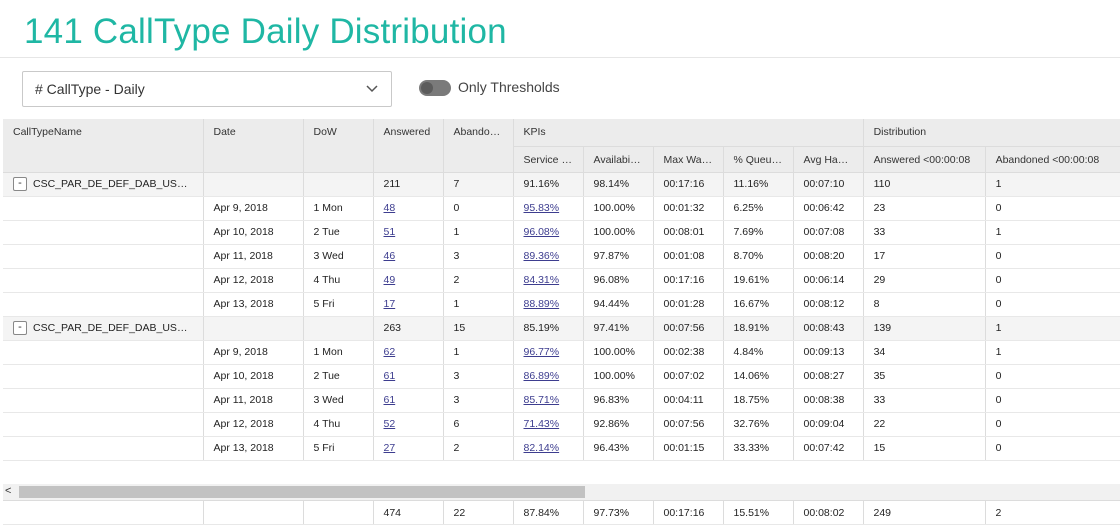 This screenshot has width=1120, height=526. I want to click on row-dow: 2 Tue, so click(338, 232).